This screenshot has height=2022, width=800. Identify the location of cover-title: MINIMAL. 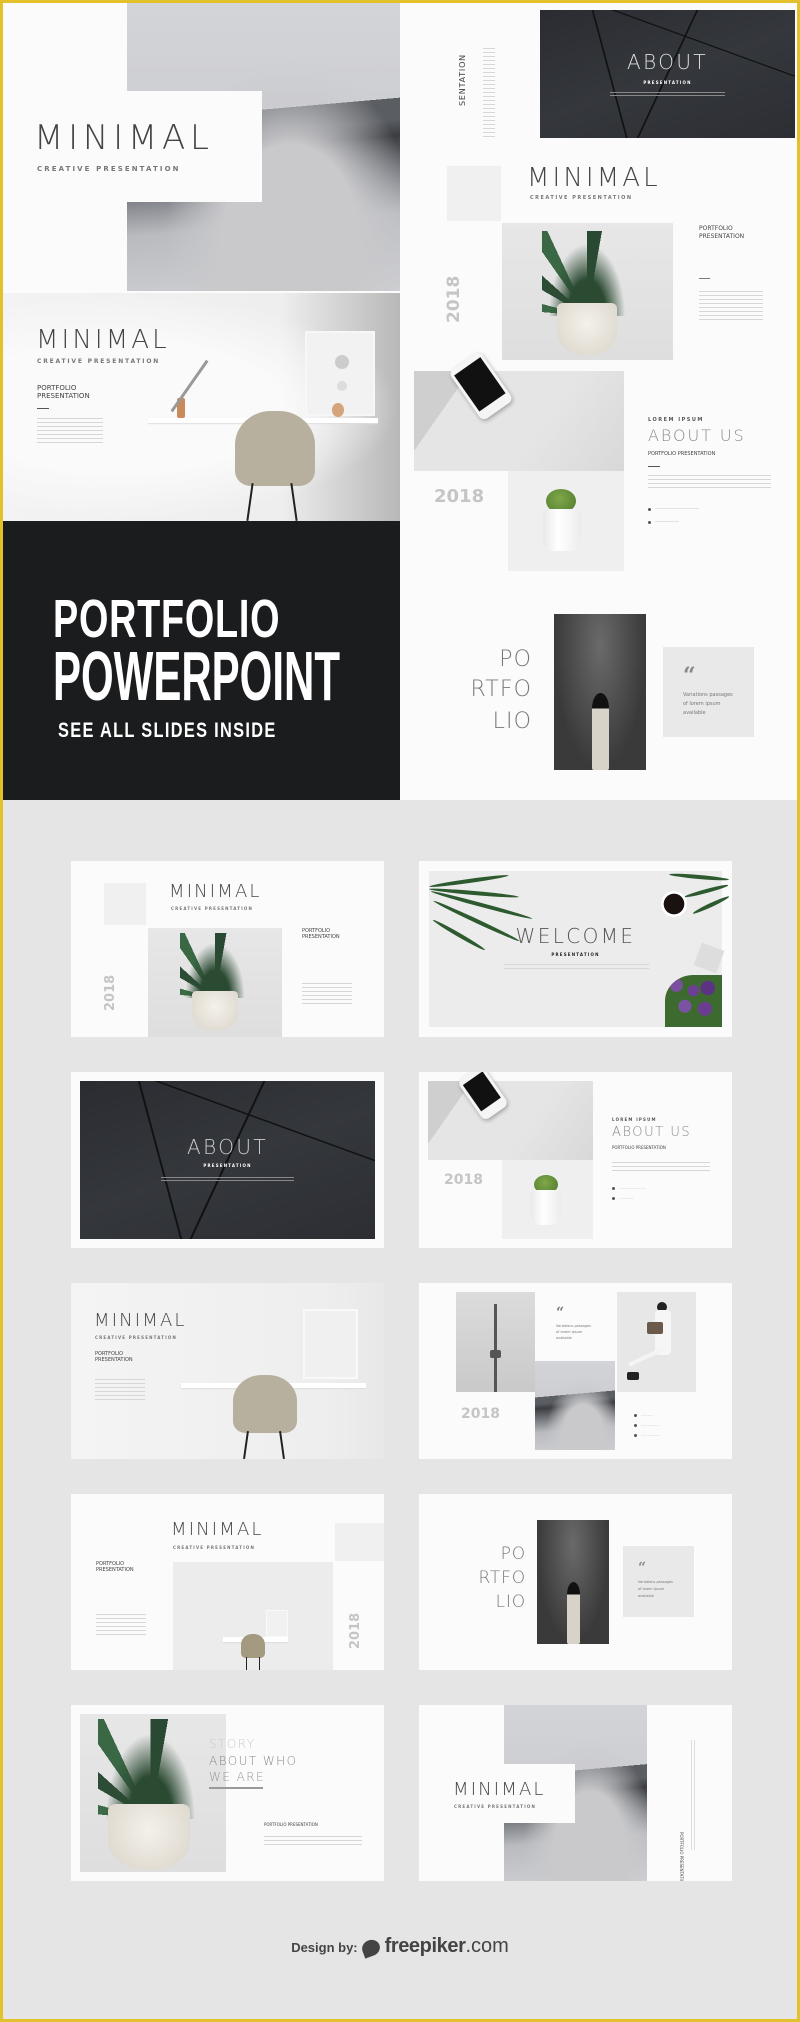
(124, 138).